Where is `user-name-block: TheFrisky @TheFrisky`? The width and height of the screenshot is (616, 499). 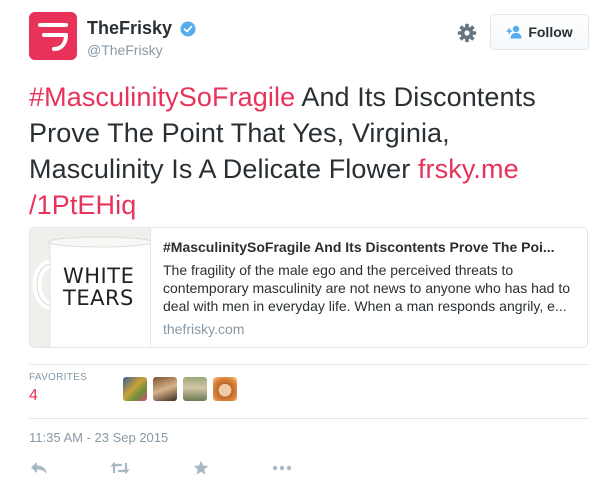
user-name-block: TheFrisky @TheFrisky is located at coordinates (141, 38).